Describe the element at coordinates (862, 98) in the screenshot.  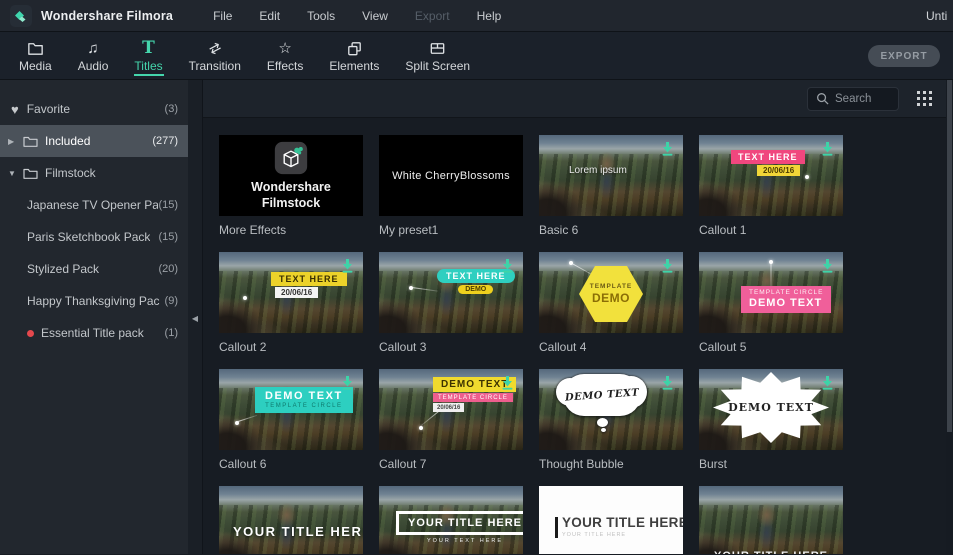
I see `search-input` at that location.